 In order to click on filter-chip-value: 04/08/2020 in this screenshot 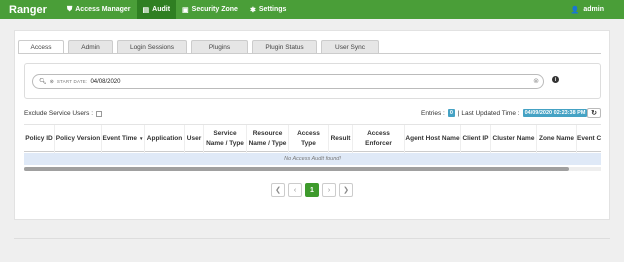, I will do `click(105, 82)`.